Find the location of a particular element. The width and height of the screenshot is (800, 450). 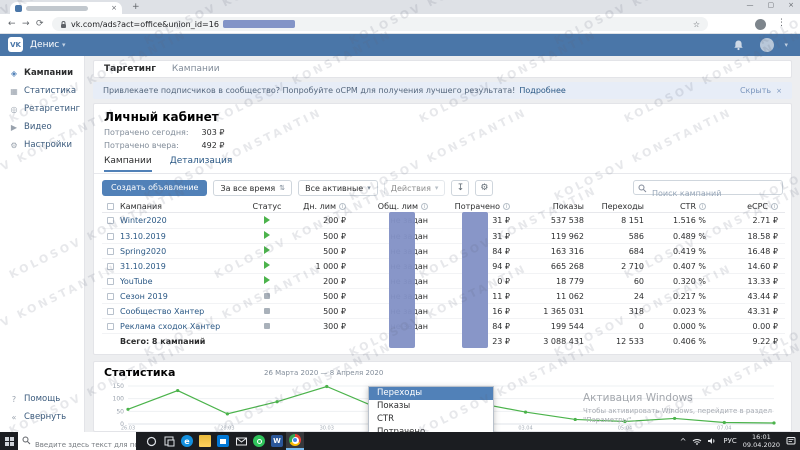

forward-icon: → is located at coordinates (26, 24).